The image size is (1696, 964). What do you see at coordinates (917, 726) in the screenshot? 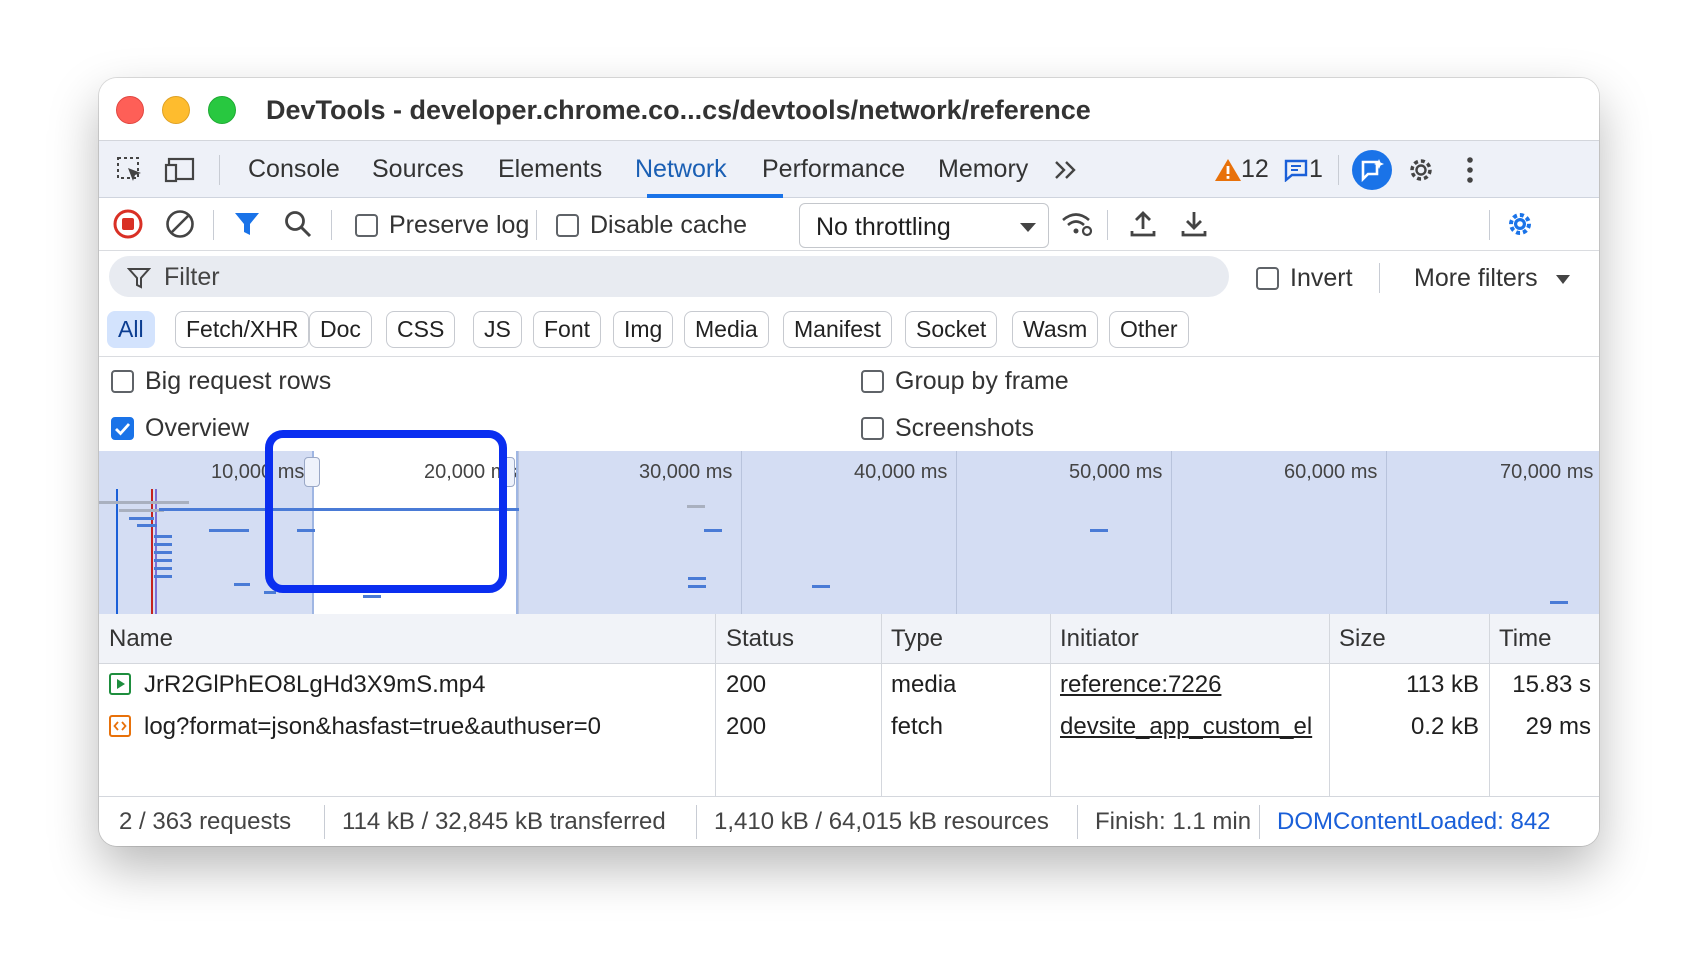
I see `request-type: fetch` at bounding box center [917, 726].